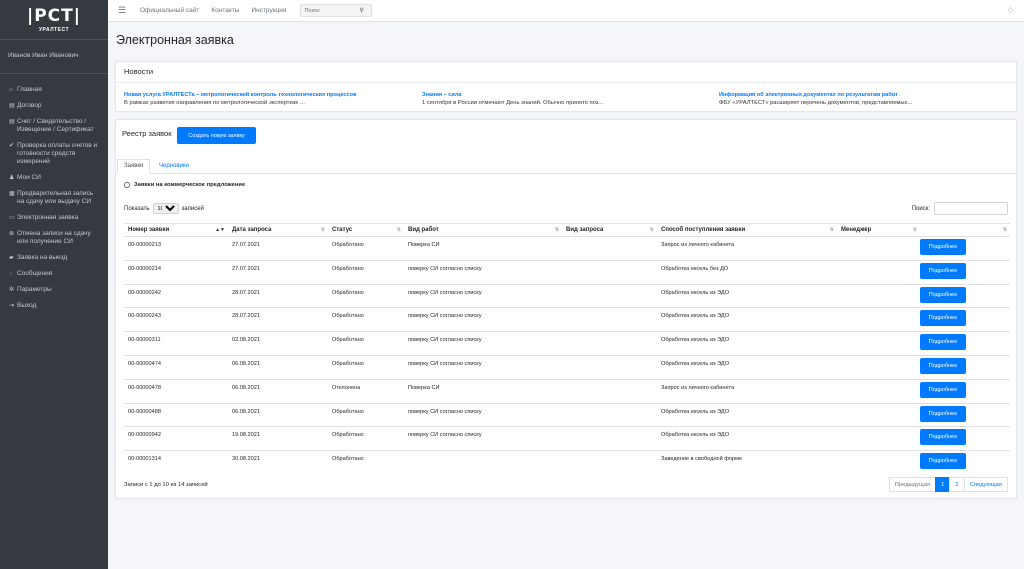 This screenshot has height=569, width=1024. Describe the element at coordinates (54, 218) in the screenshot. I see `sidebar-item: ▭ Электронная заявка` at that location.